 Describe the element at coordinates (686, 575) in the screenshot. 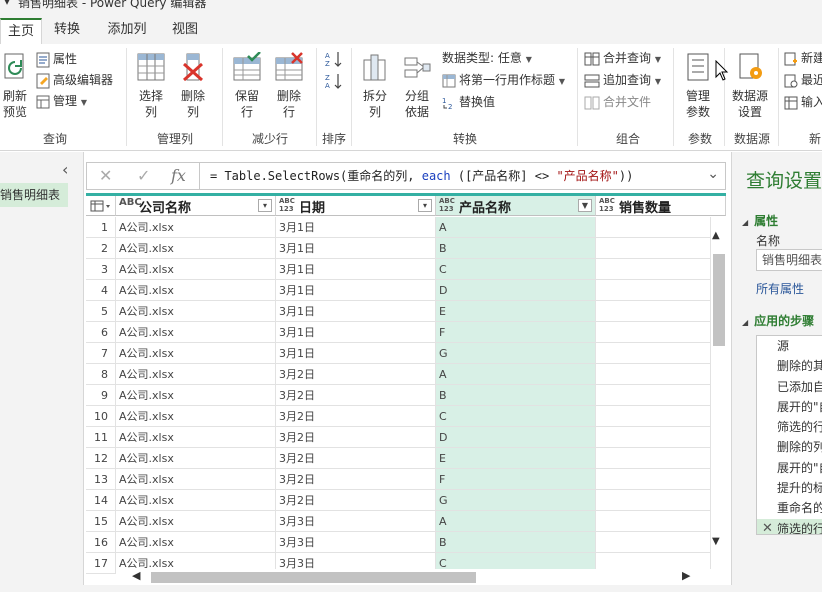

I see `scroll-right-icon: ▶` at that location.